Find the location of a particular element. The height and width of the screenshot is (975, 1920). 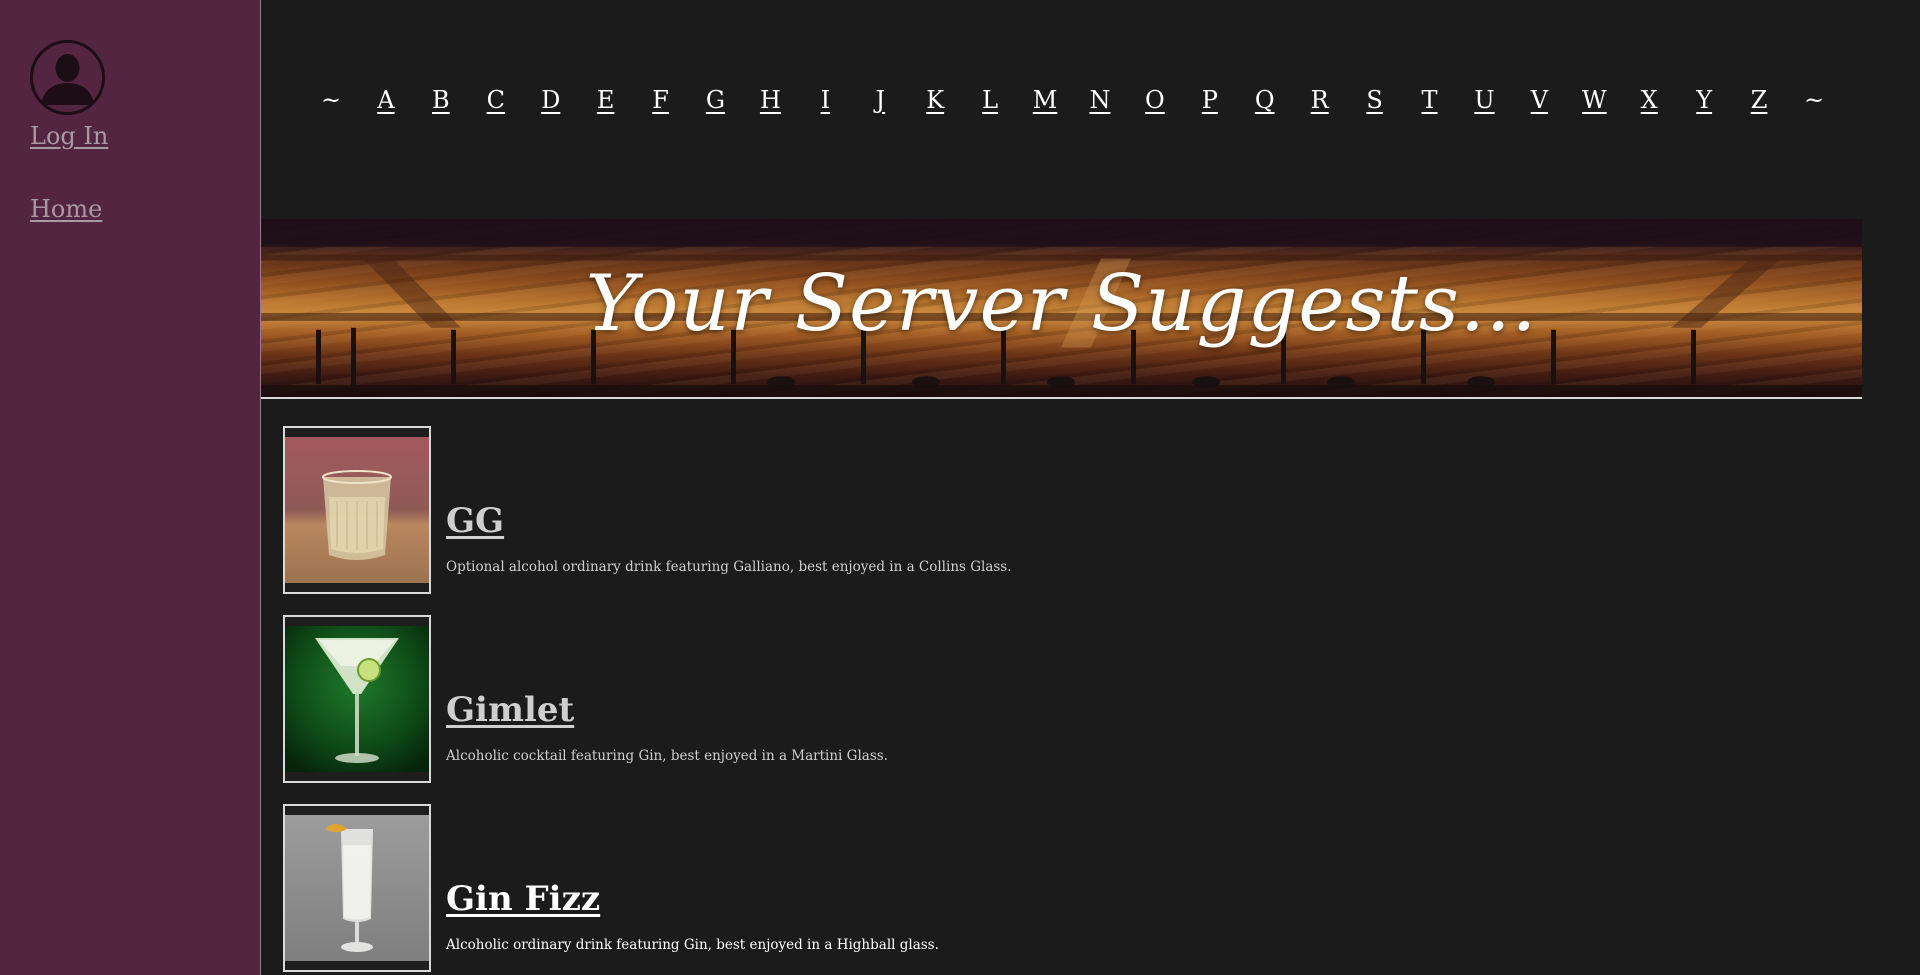

gin-fizz-drink-image is located at coordinates (357, 888).